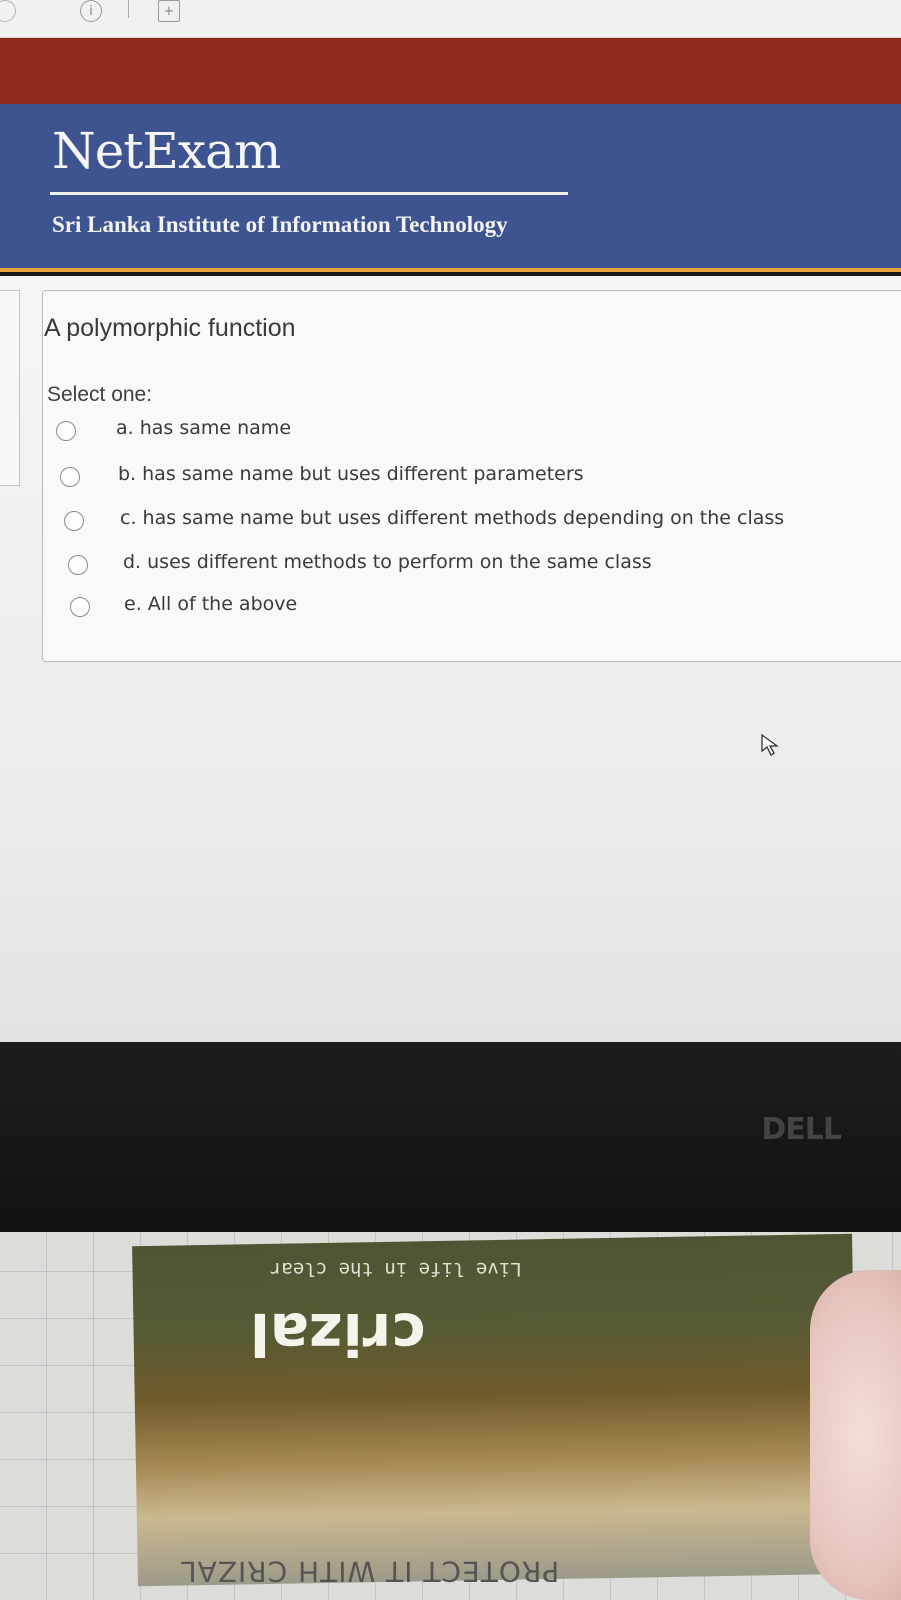 The width and height of the screenshot is (901, 1600). I want to click on logo-divider, so click(309, 193).